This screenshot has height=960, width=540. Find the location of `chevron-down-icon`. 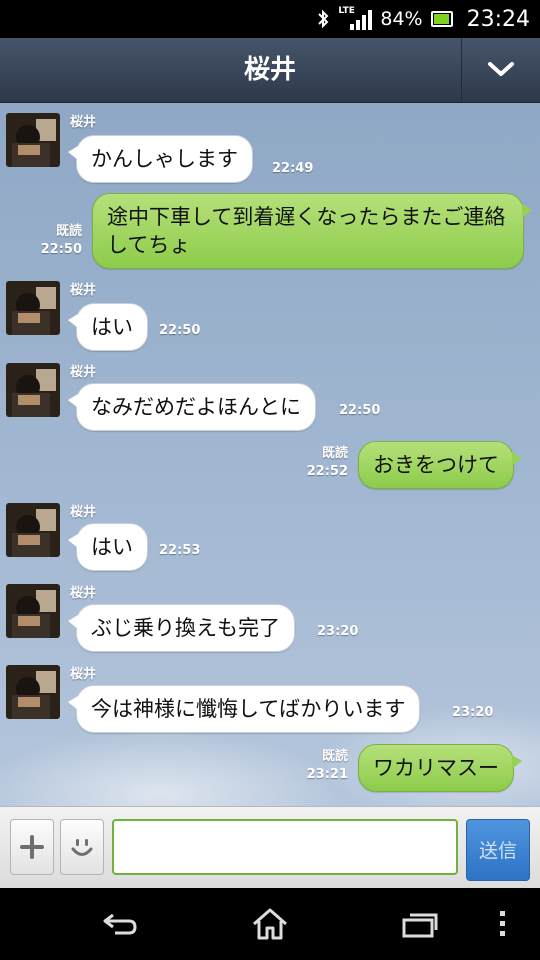

chevron-down-icon is located at coordinates (501, 69).